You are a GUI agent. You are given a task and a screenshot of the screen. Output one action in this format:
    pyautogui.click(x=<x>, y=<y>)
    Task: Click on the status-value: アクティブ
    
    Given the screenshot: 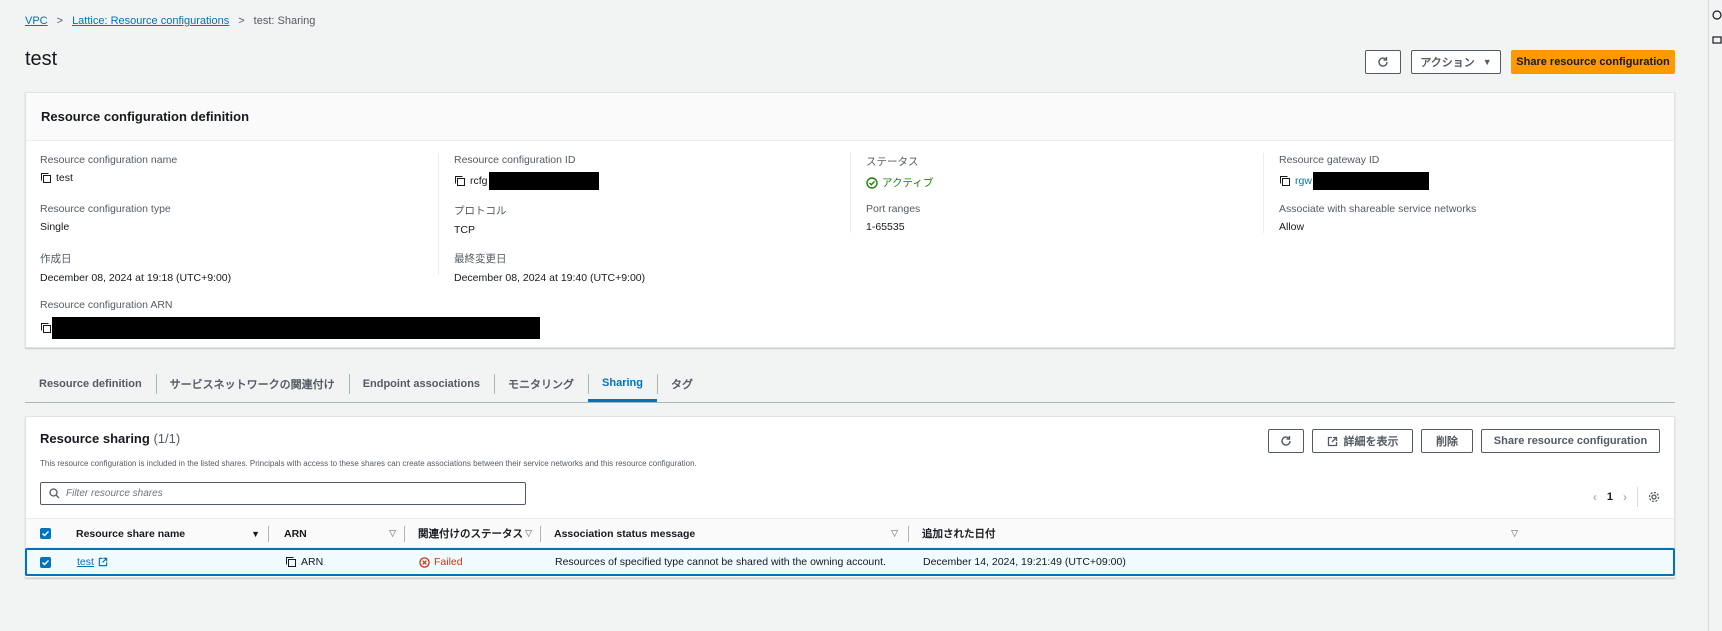 What is the action you would take?
    pyautogui.click(x=908, y=183)
    